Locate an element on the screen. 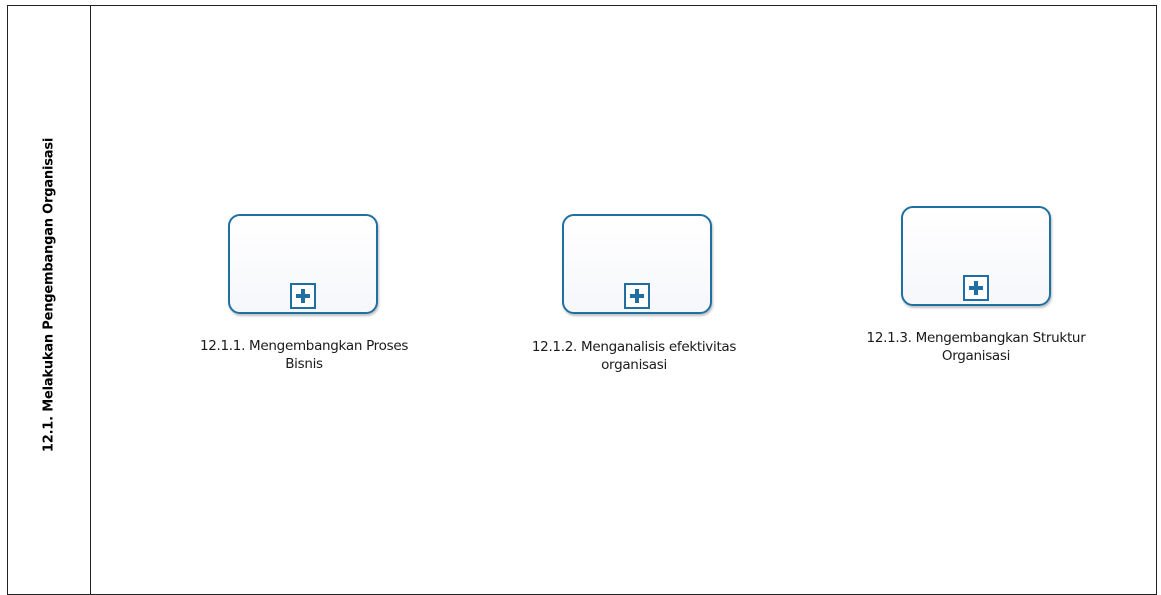  task-label-line1: 12.1.3. Mengembangkan Struktur is located at coordinates (976, 338).